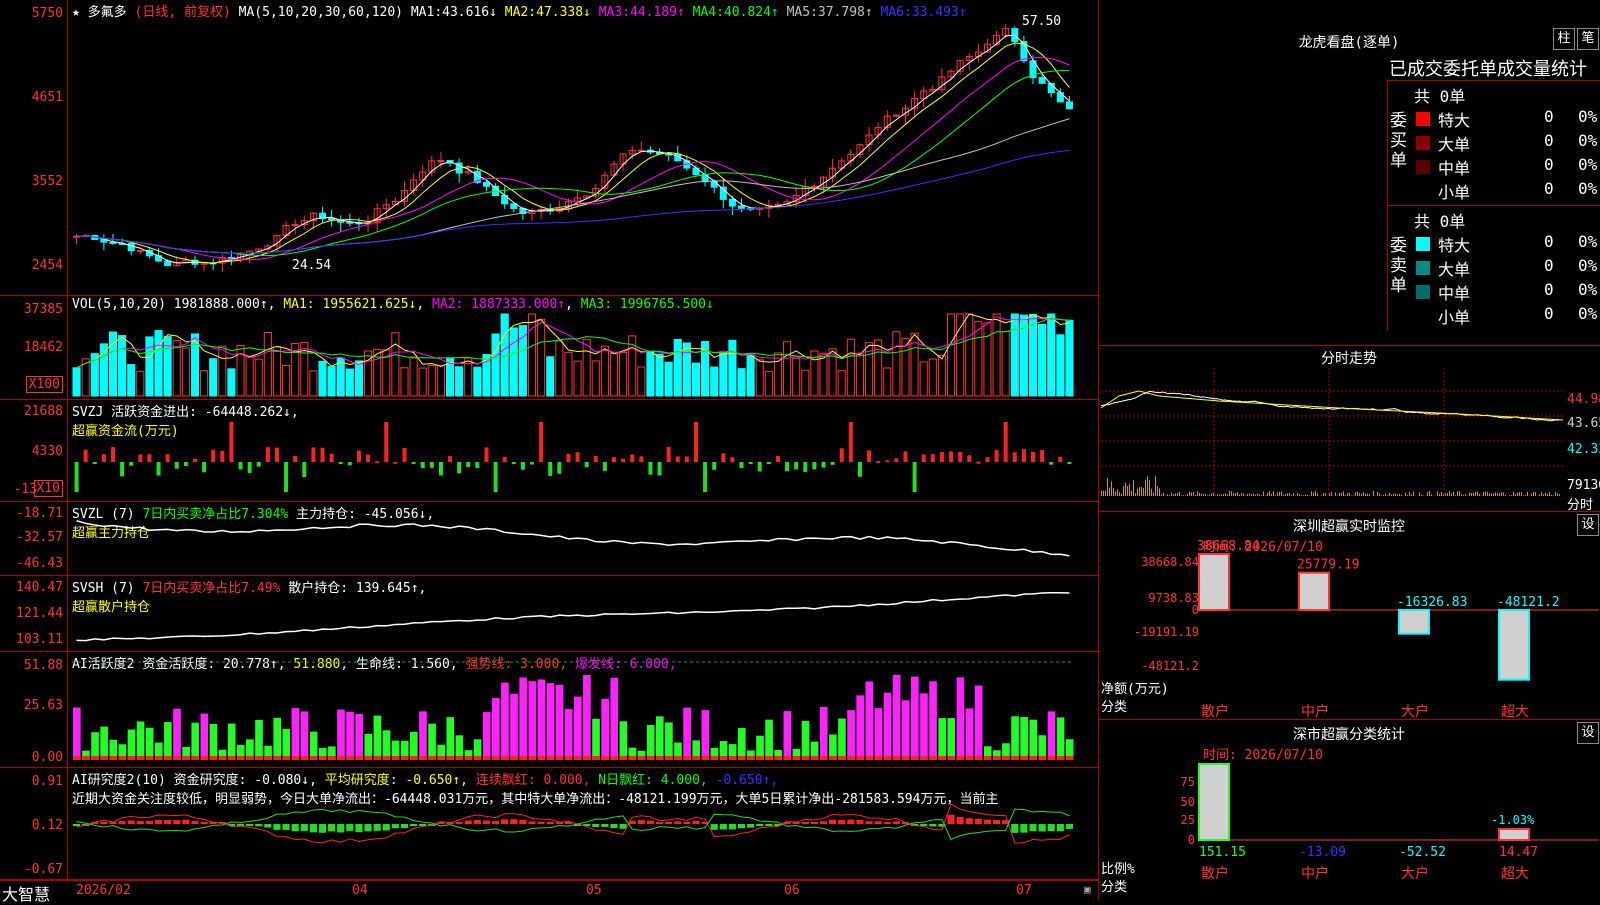  What do you see at coordinates (1518, 852) in the screenshot?
I see `szcls-value: 14.47` at bounding box center [1518, 852].